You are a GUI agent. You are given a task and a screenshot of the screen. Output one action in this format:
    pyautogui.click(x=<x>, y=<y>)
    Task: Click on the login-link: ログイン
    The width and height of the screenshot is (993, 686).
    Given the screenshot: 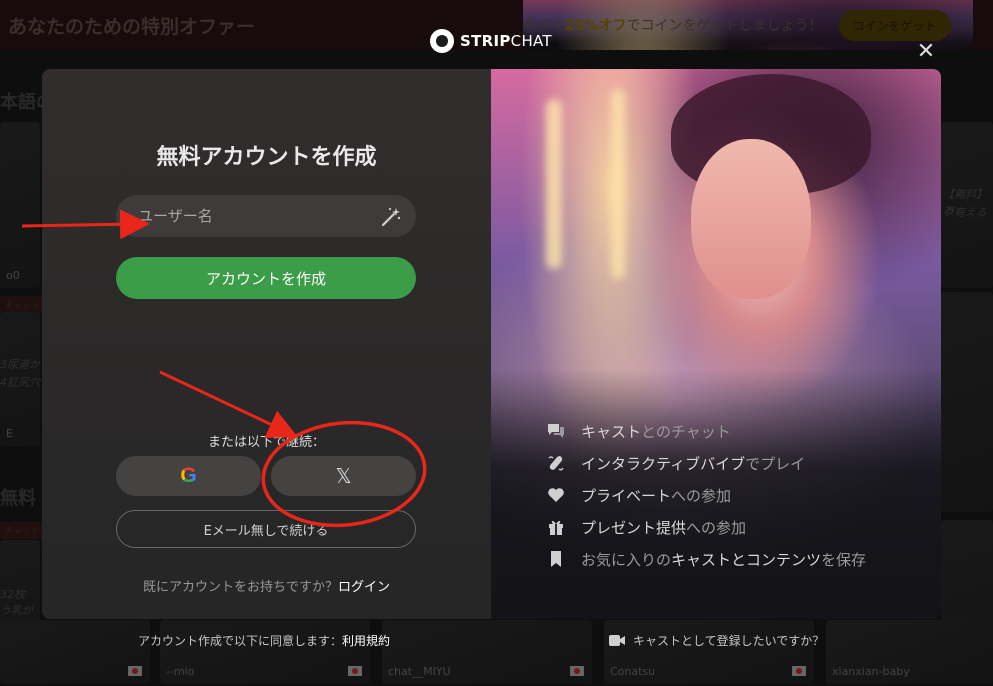 What is the action you would take?
    pyautogui.click(x=364, y=587)
    